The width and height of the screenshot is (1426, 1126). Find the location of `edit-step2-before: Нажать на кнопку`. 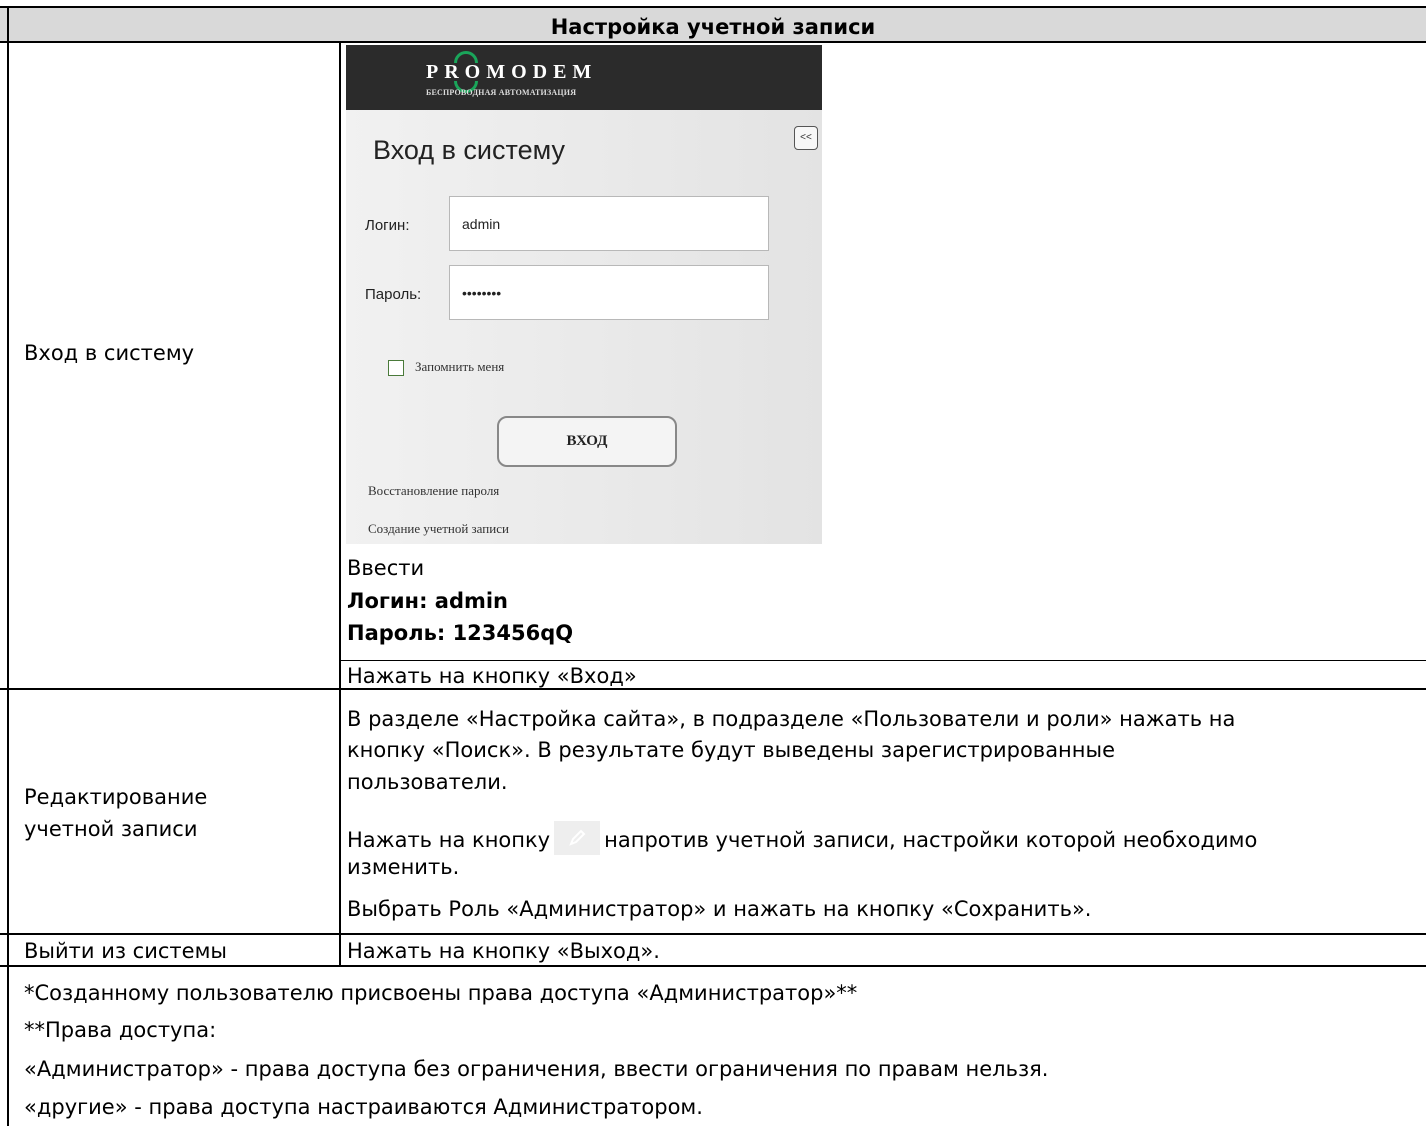

edit-step2-before: Нажать на кнопку is located at coordinates (449, 840).